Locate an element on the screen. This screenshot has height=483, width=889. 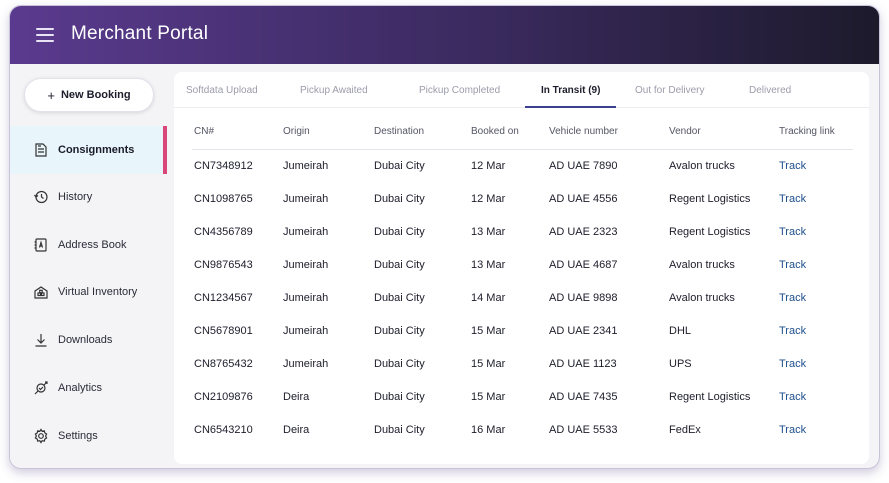
sidebar-item-history: History is located at coordinates (88, 197).